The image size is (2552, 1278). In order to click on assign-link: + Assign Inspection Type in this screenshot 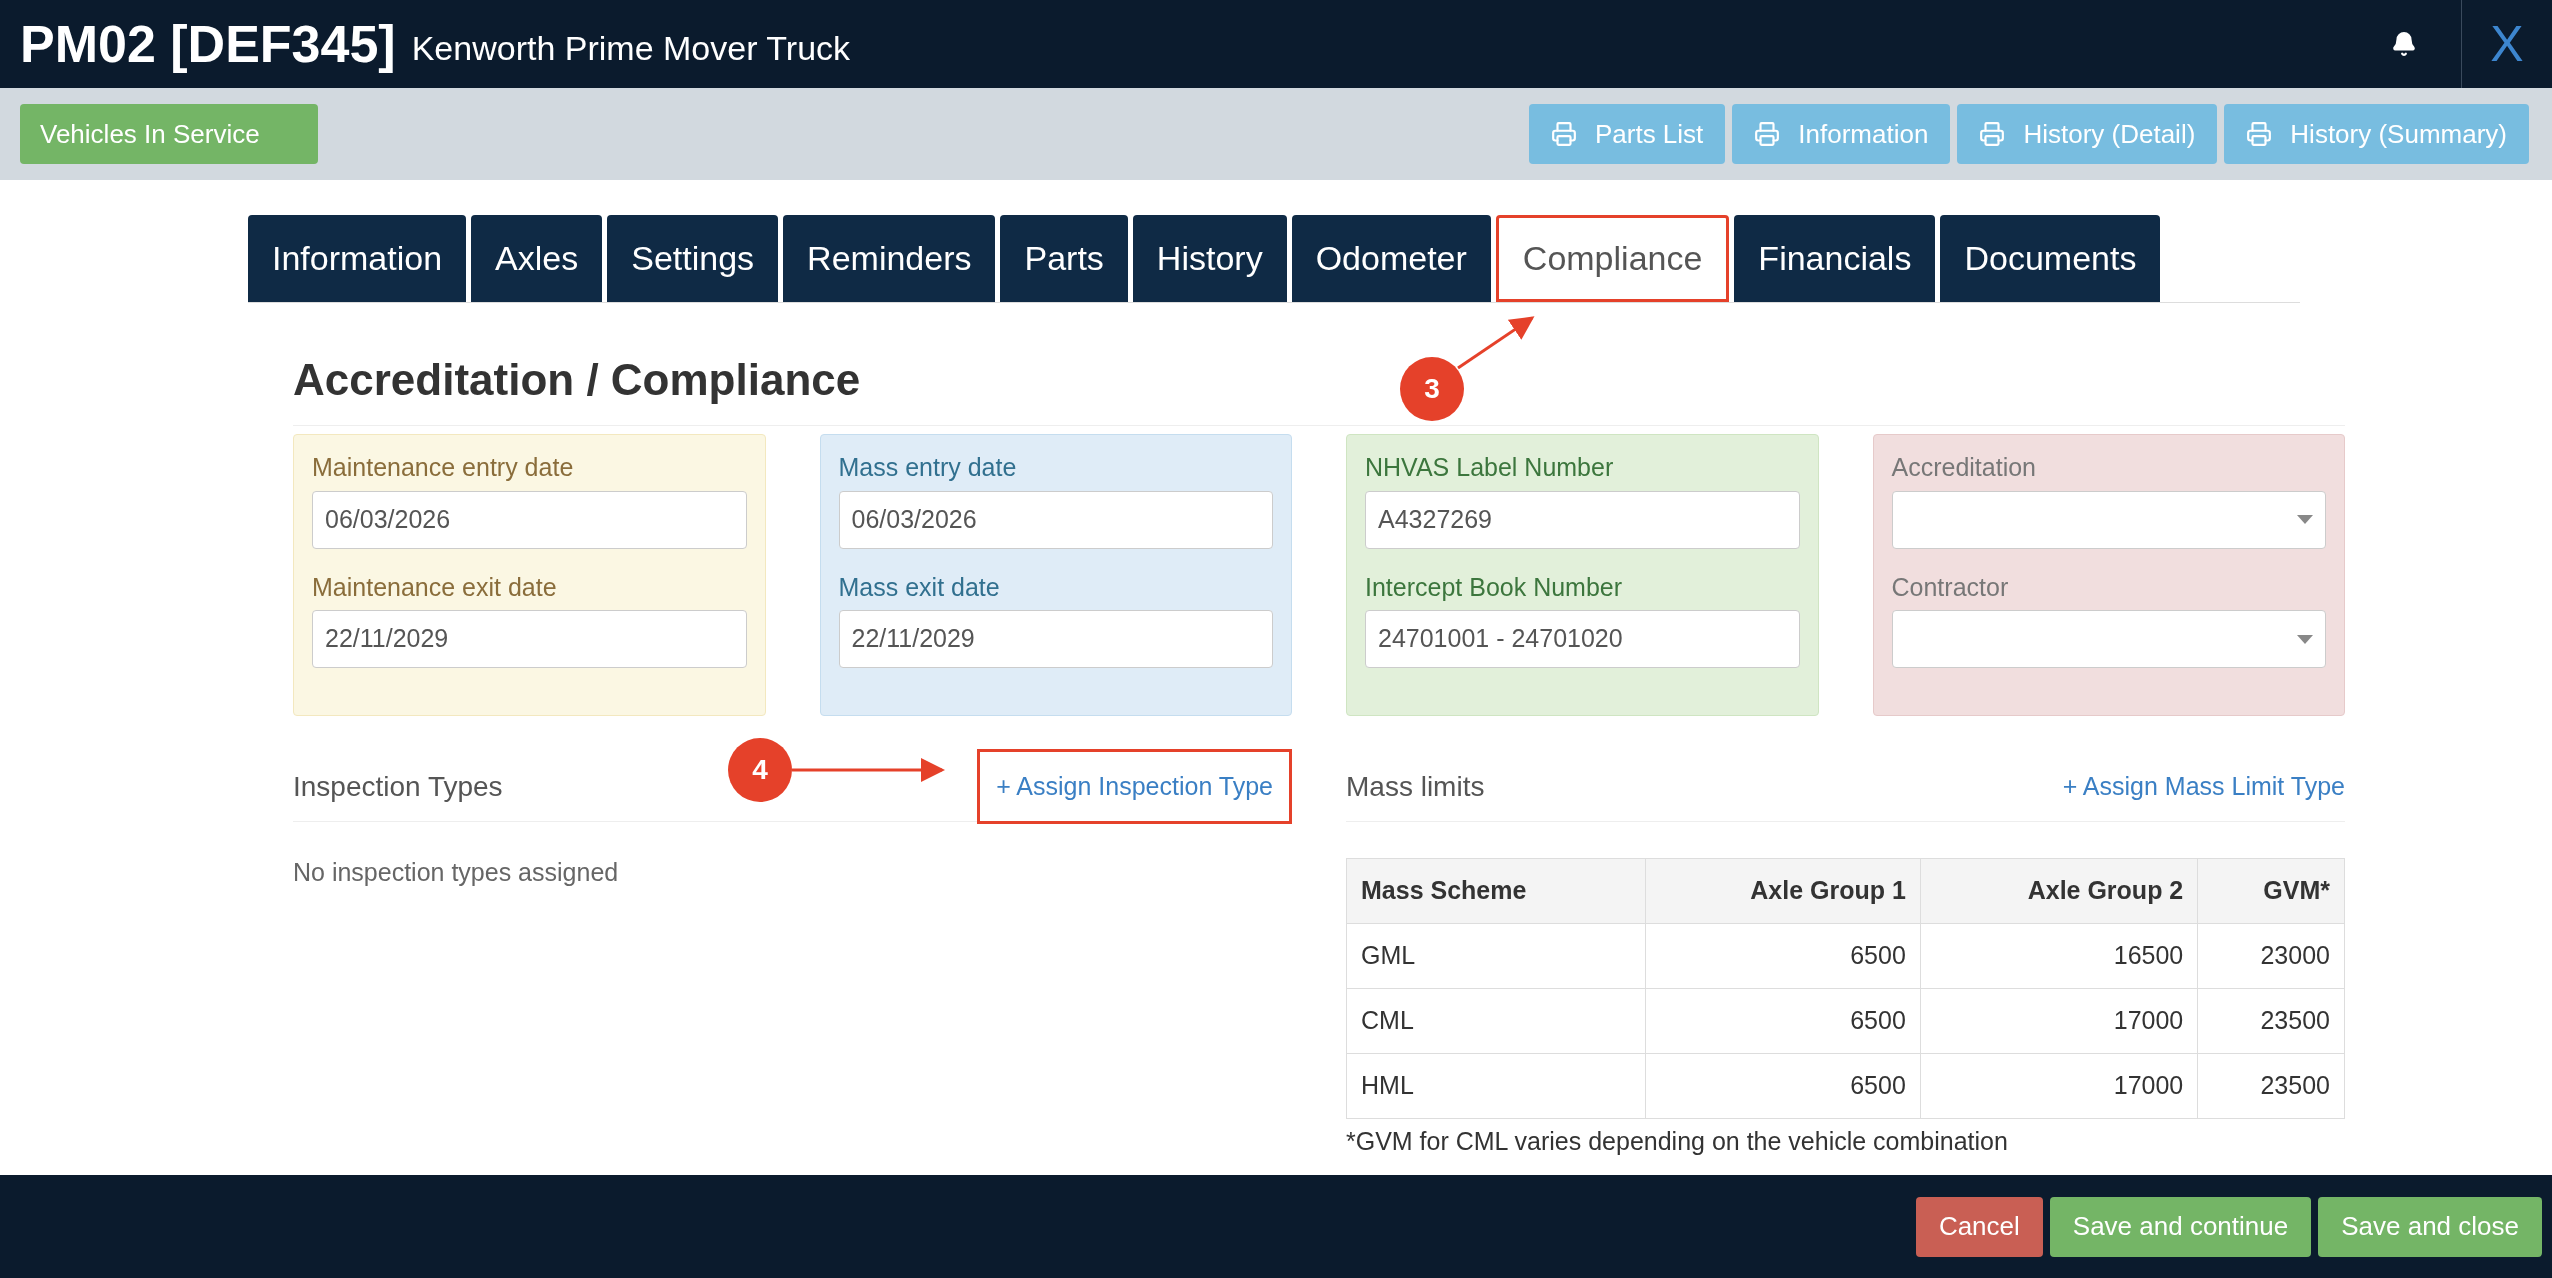, I will do `click(1134, 786)`.